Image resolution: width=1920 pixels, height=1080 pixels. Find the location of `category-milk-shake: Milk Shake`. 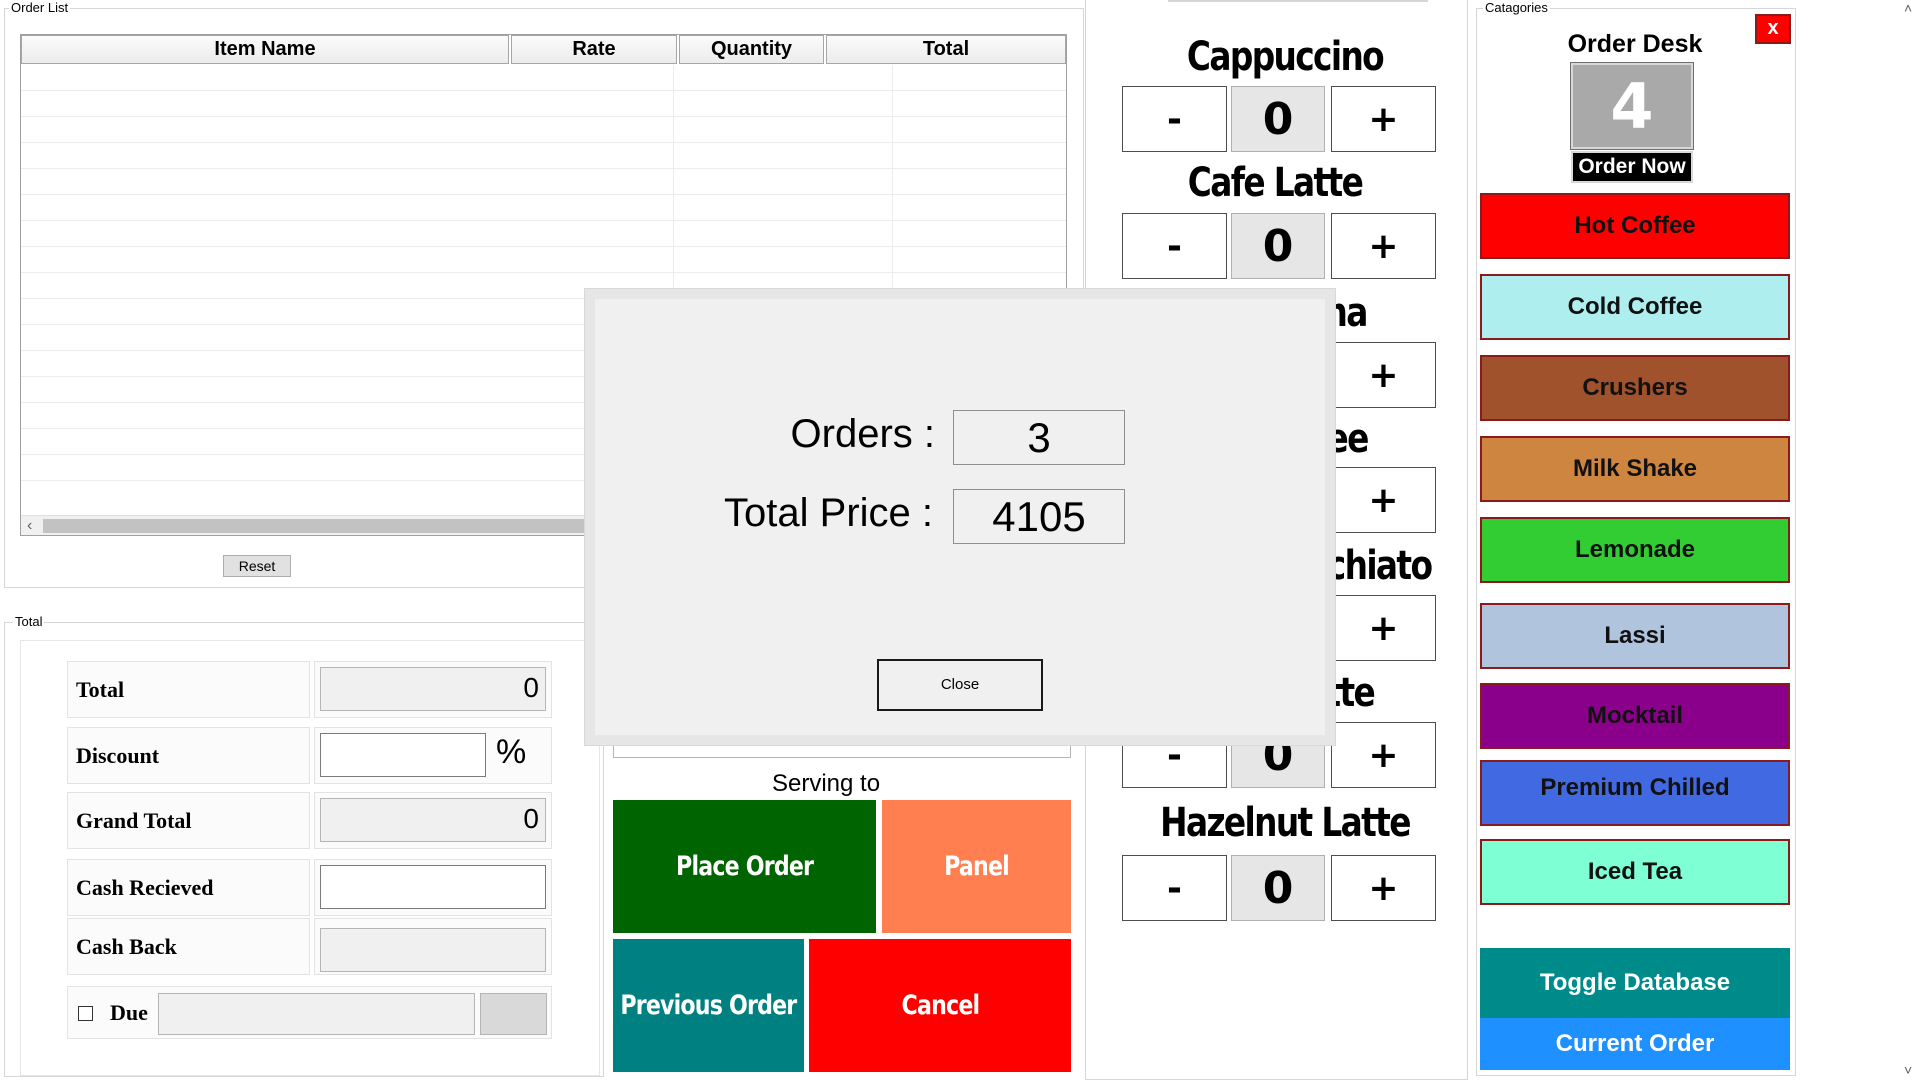

category-milk-shake: Milk Shake is located at coordinates (1635, 469).